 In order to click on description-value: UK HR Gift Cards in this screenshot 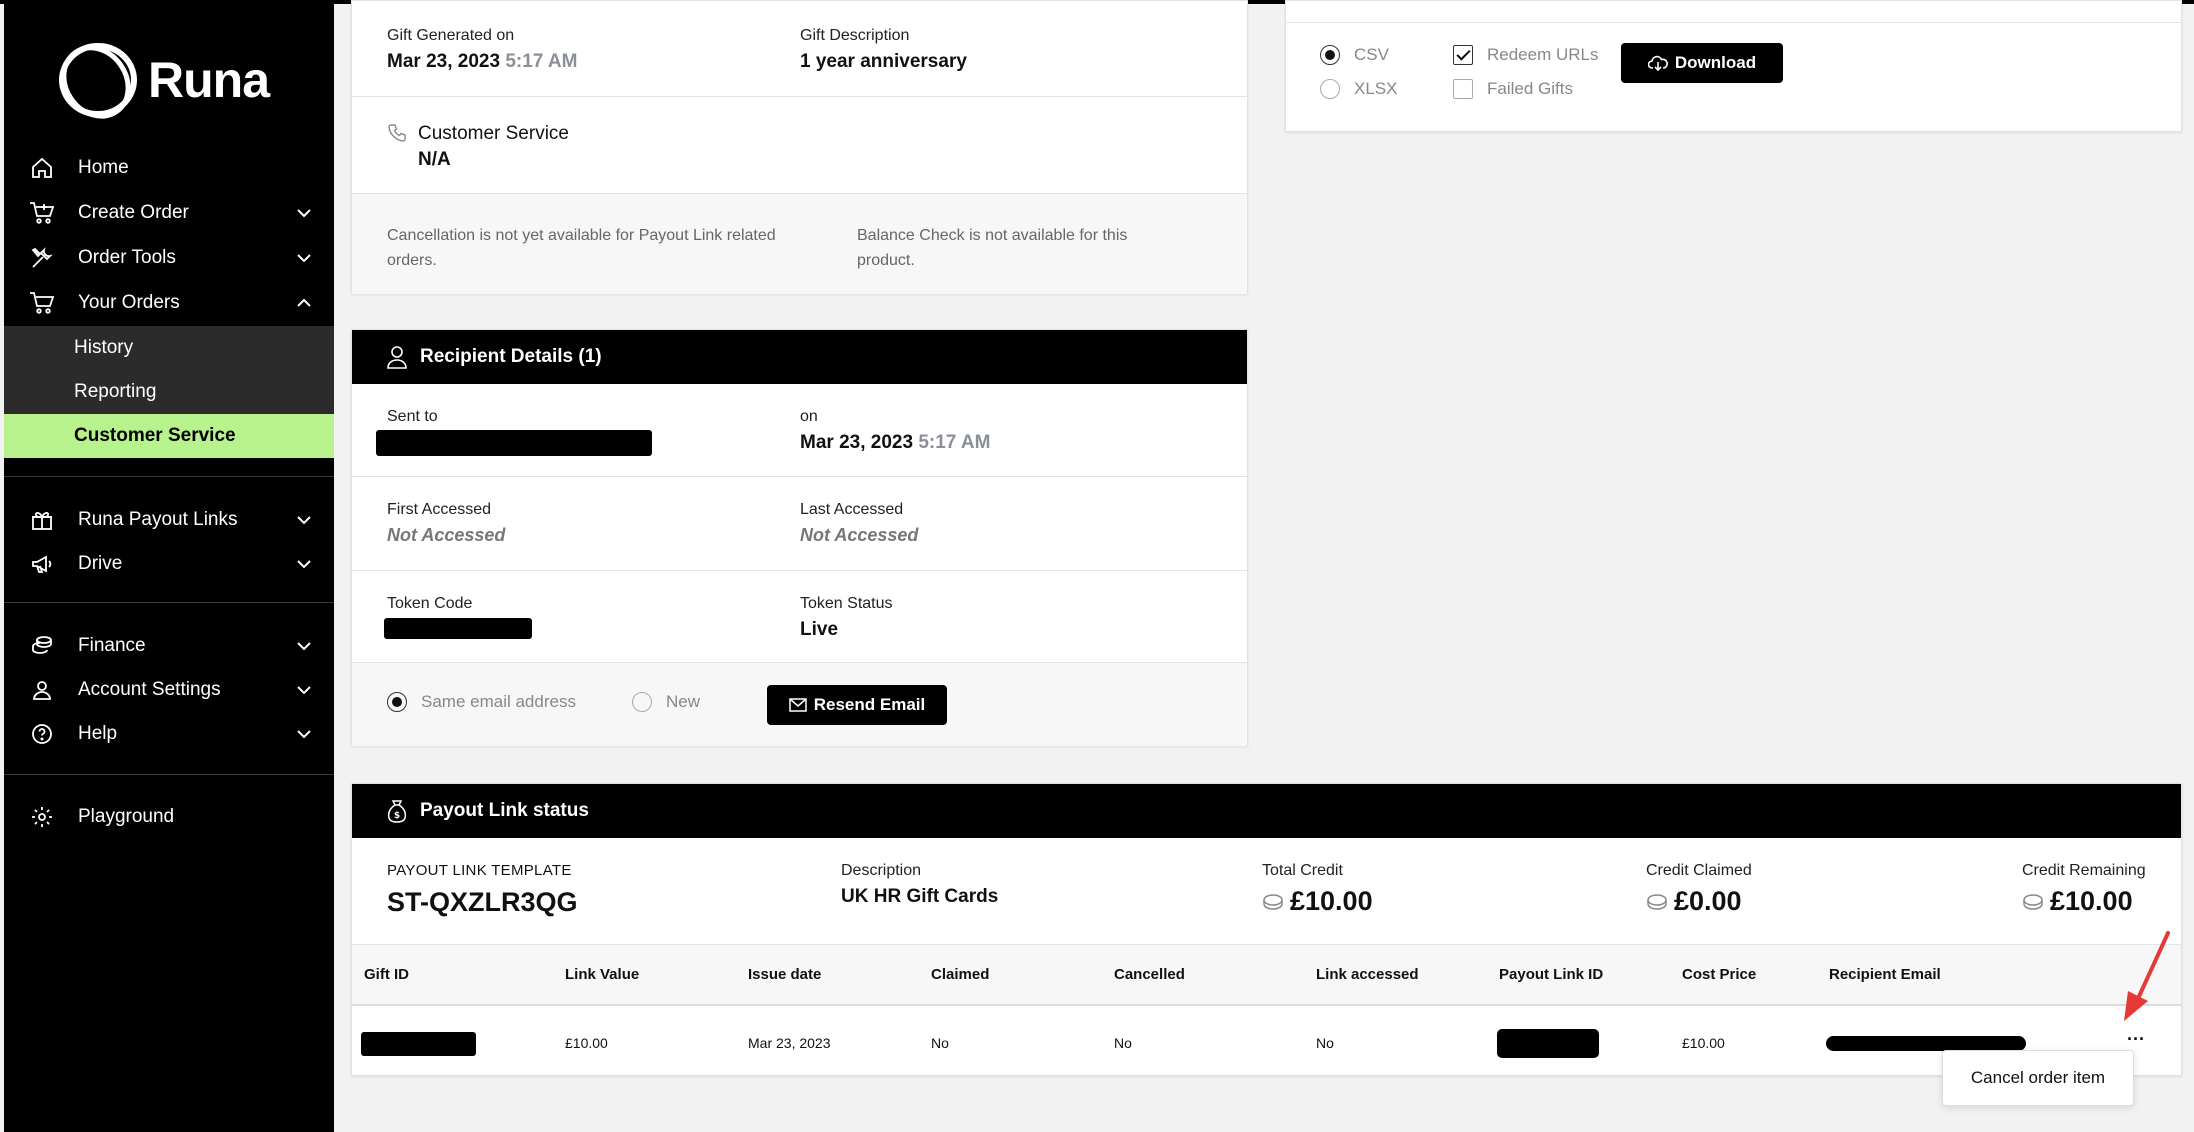, I will do `click(920, 896)`.